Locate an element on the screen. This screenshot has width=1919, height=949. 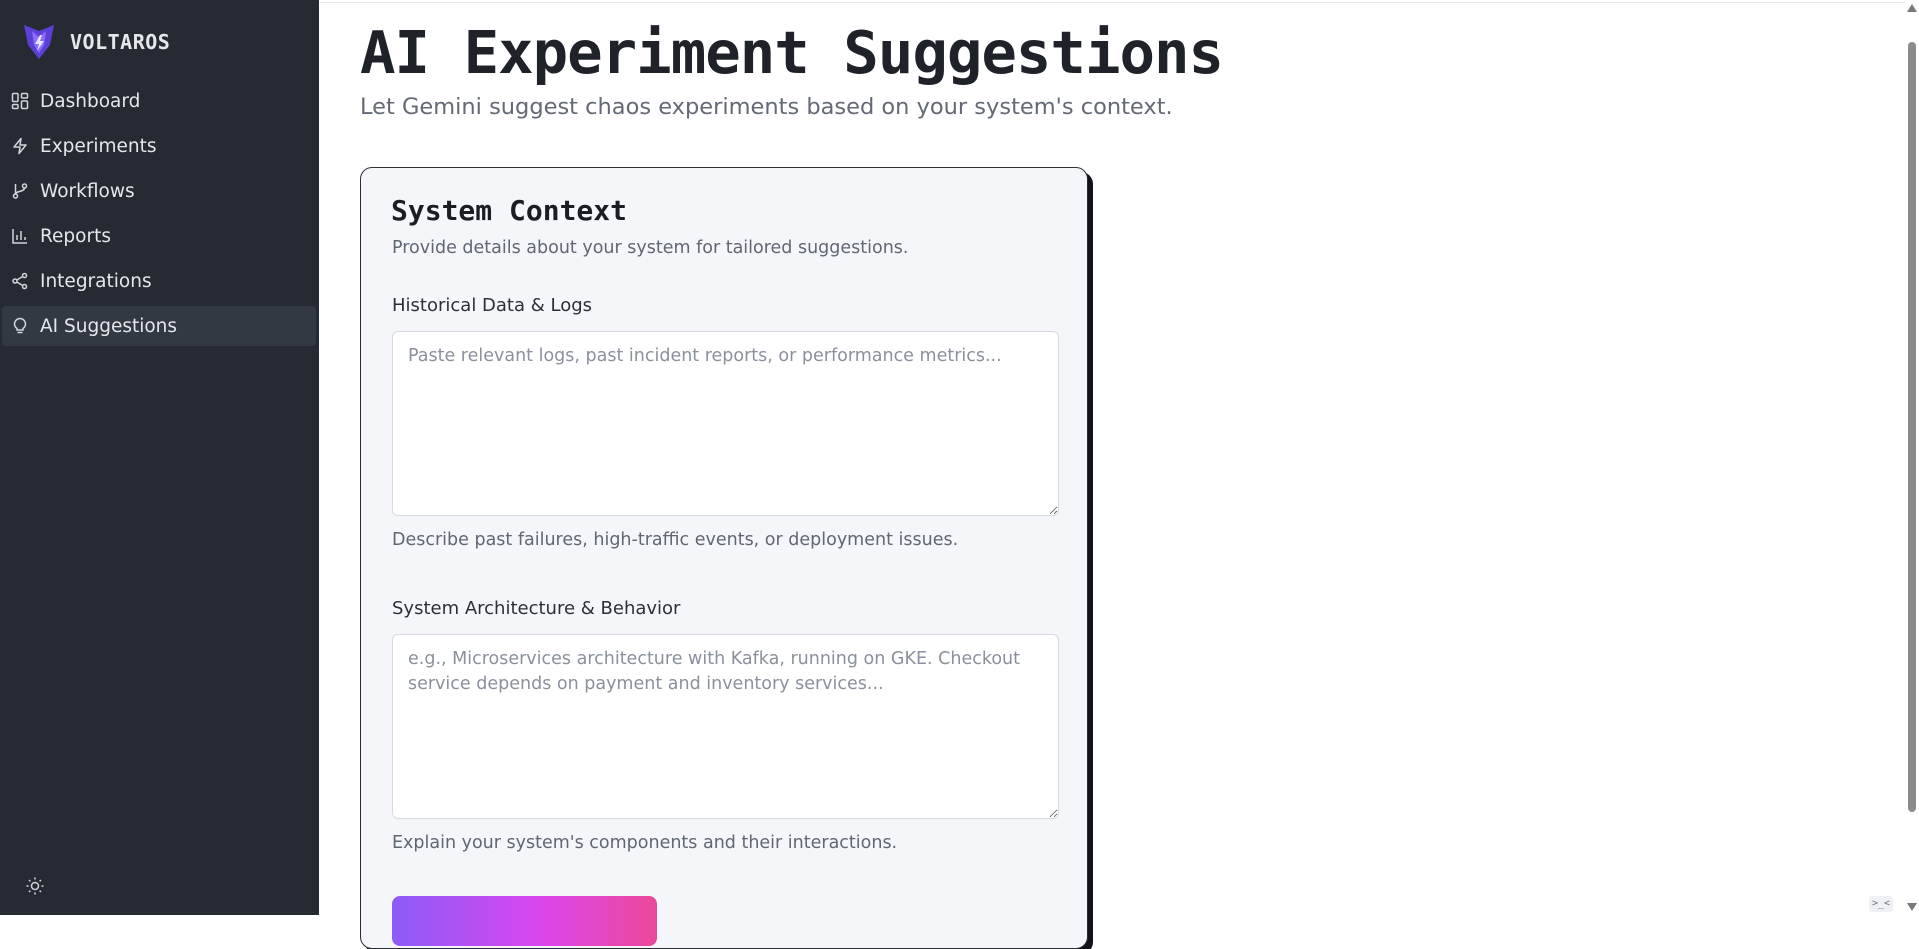
share-icon is located at coordinates (20, 281).